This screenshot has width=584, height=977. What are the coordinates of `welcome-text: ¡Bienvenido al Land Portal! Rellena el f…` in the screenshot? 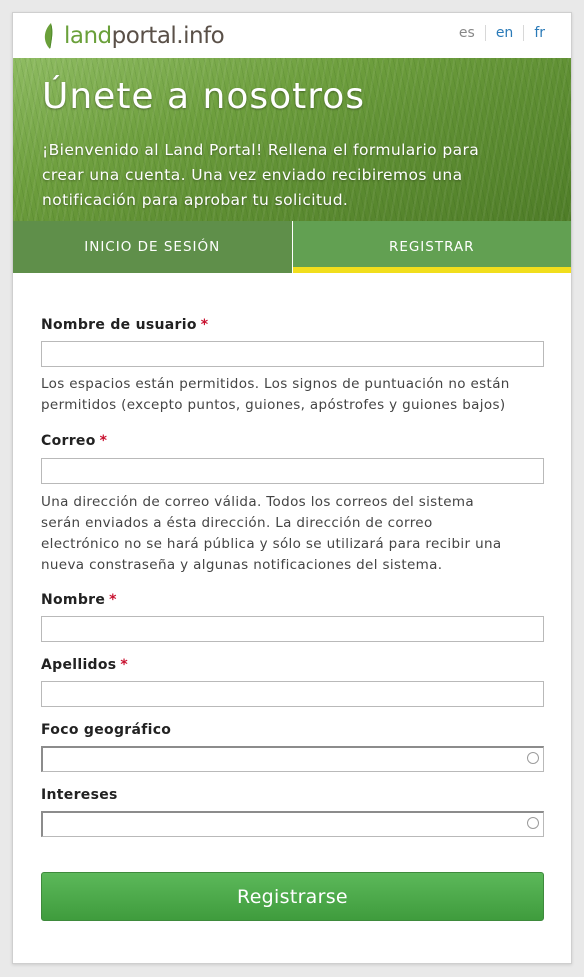 It's located at (295, 175).